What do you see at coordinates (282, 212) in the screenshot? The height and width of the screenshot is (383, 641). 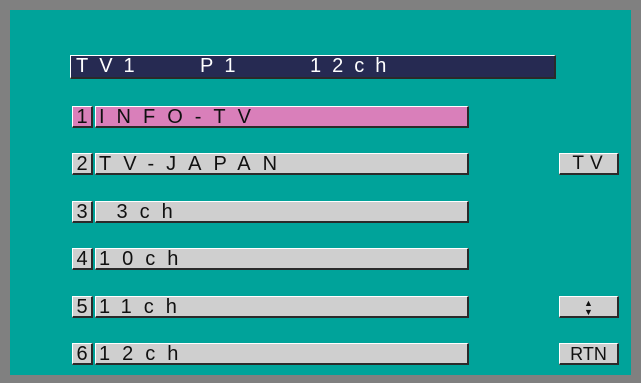 I see `preset-label: 3ch` at bounding box center [282, 212].